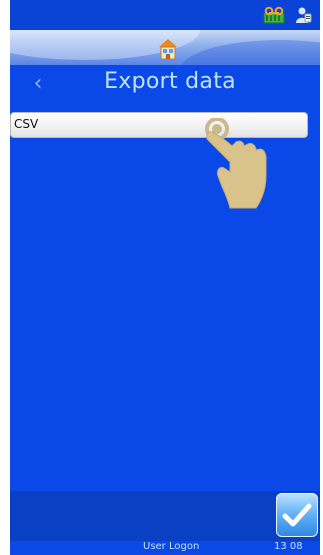 This screenshot has height=555, width=323. Describe the element at coordinates (236, 163) in the screenshot. I see `pointing-hand-icon` at that location.